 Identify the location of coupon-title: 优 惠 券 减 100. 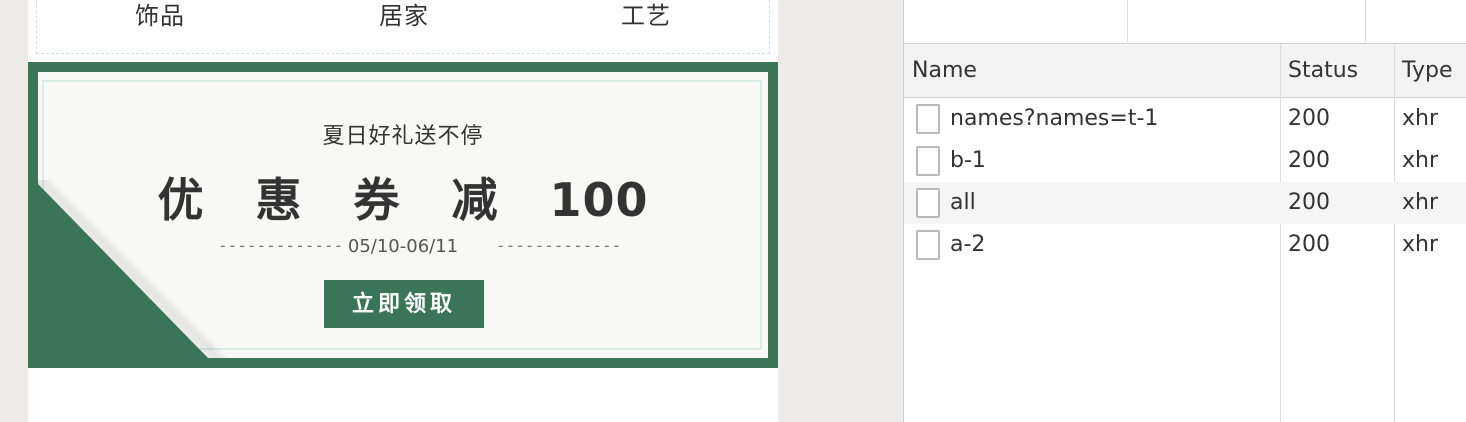
(403, 197).